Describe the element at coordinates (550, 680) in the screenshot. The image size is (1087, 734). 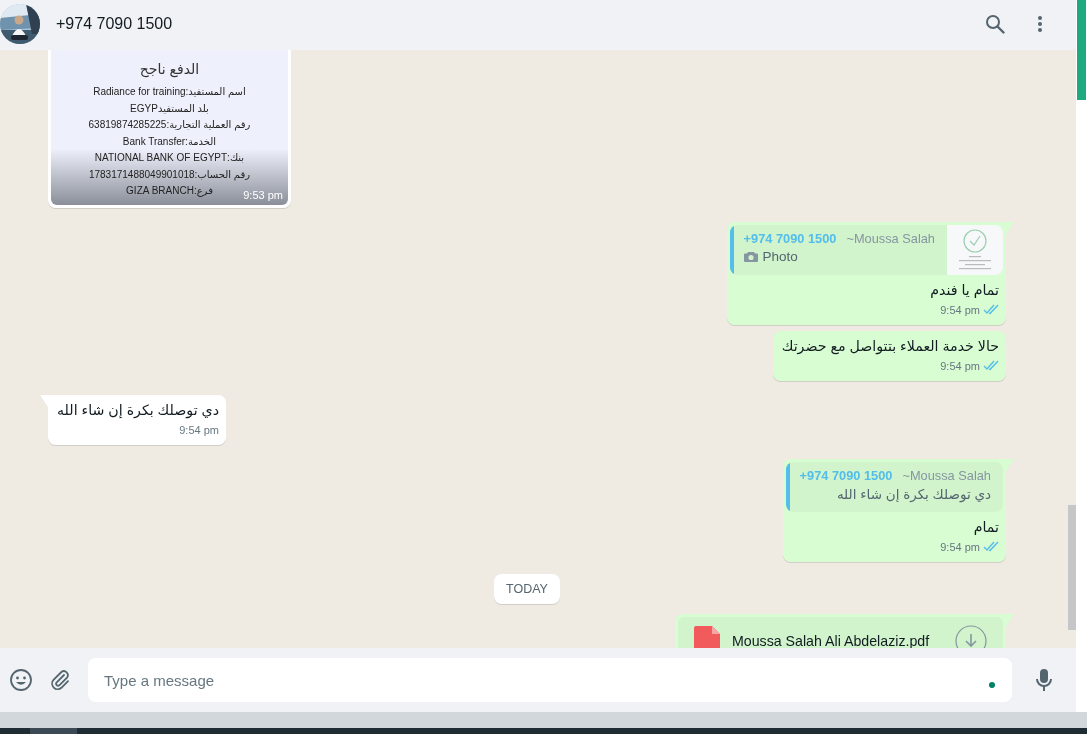
I see `message-field: Type a message` at that location.